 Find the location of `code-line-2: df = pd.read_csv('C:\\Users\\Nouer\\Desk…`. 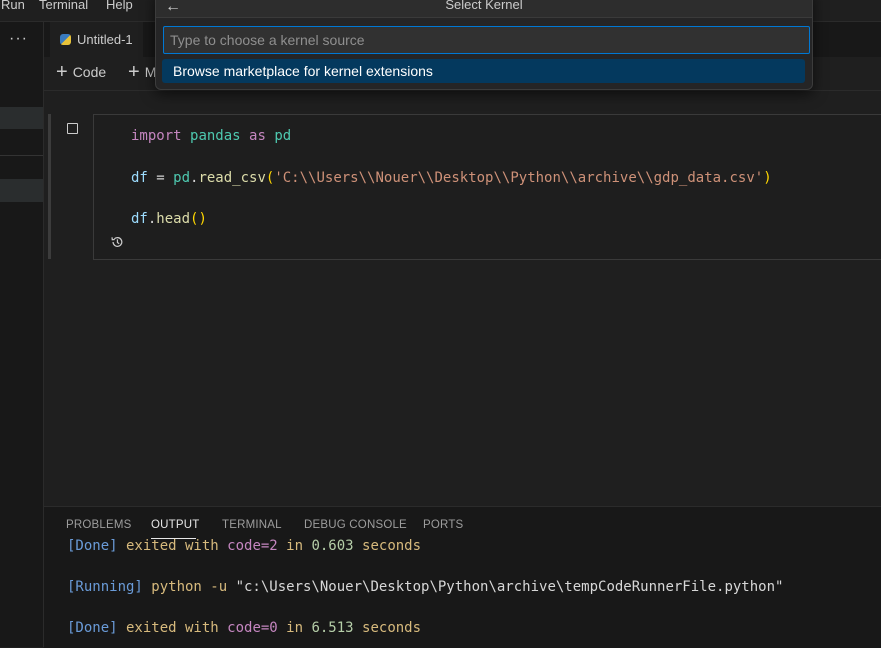

code-line-2: df = pd.read_csv('C:\\Users\\Nouer\\Desk… is located at coordinates (451, 178).